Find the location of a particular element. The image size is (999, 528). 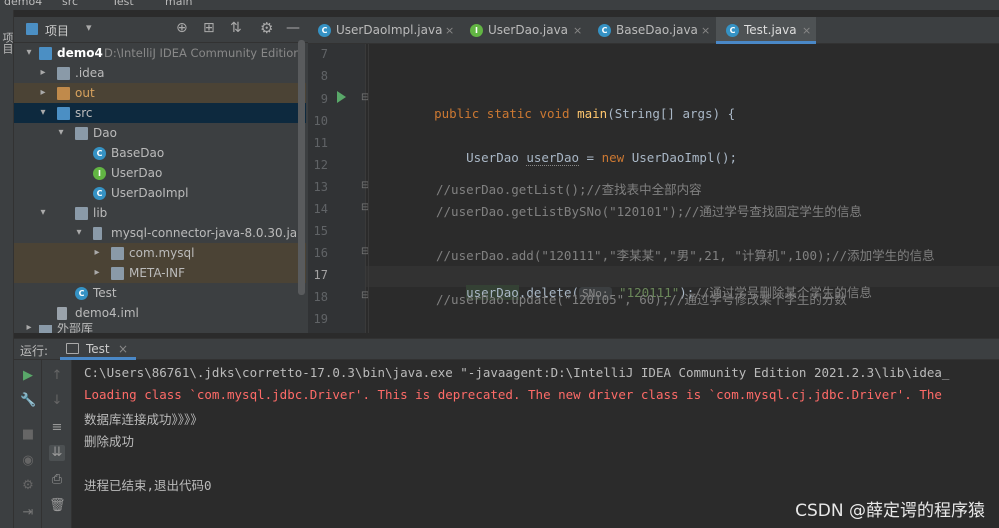

camera-icon: ◉ is located at coordinates (28, 461).